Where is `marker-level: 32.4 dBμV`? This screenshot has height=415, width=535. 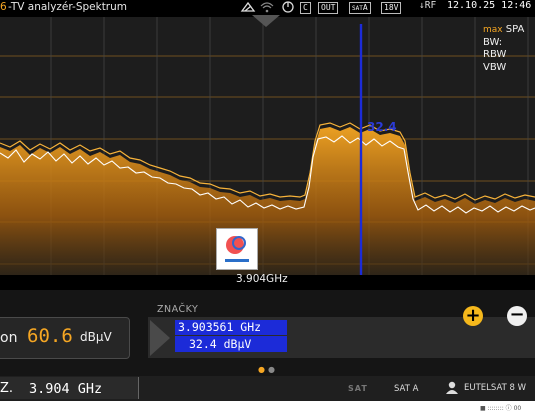 marker-level: 32.4 dBμV is located at coordinates (231, 344).